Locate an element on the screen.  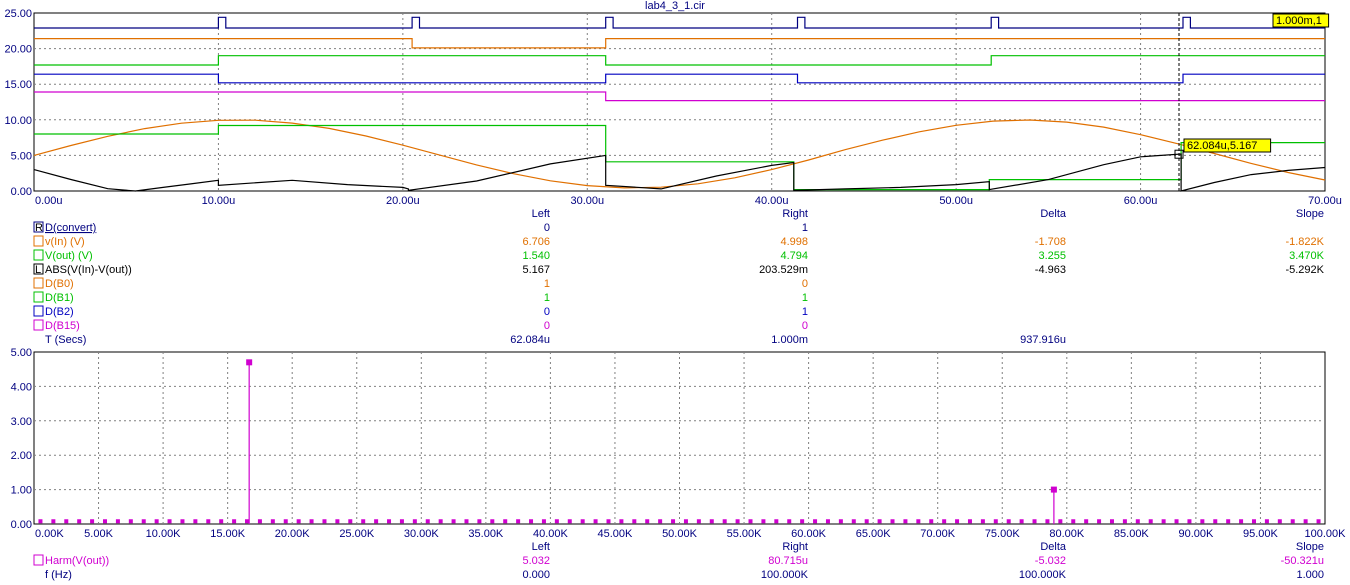
plot2-ytick: 1.00 is located at coordinates (21, 491).